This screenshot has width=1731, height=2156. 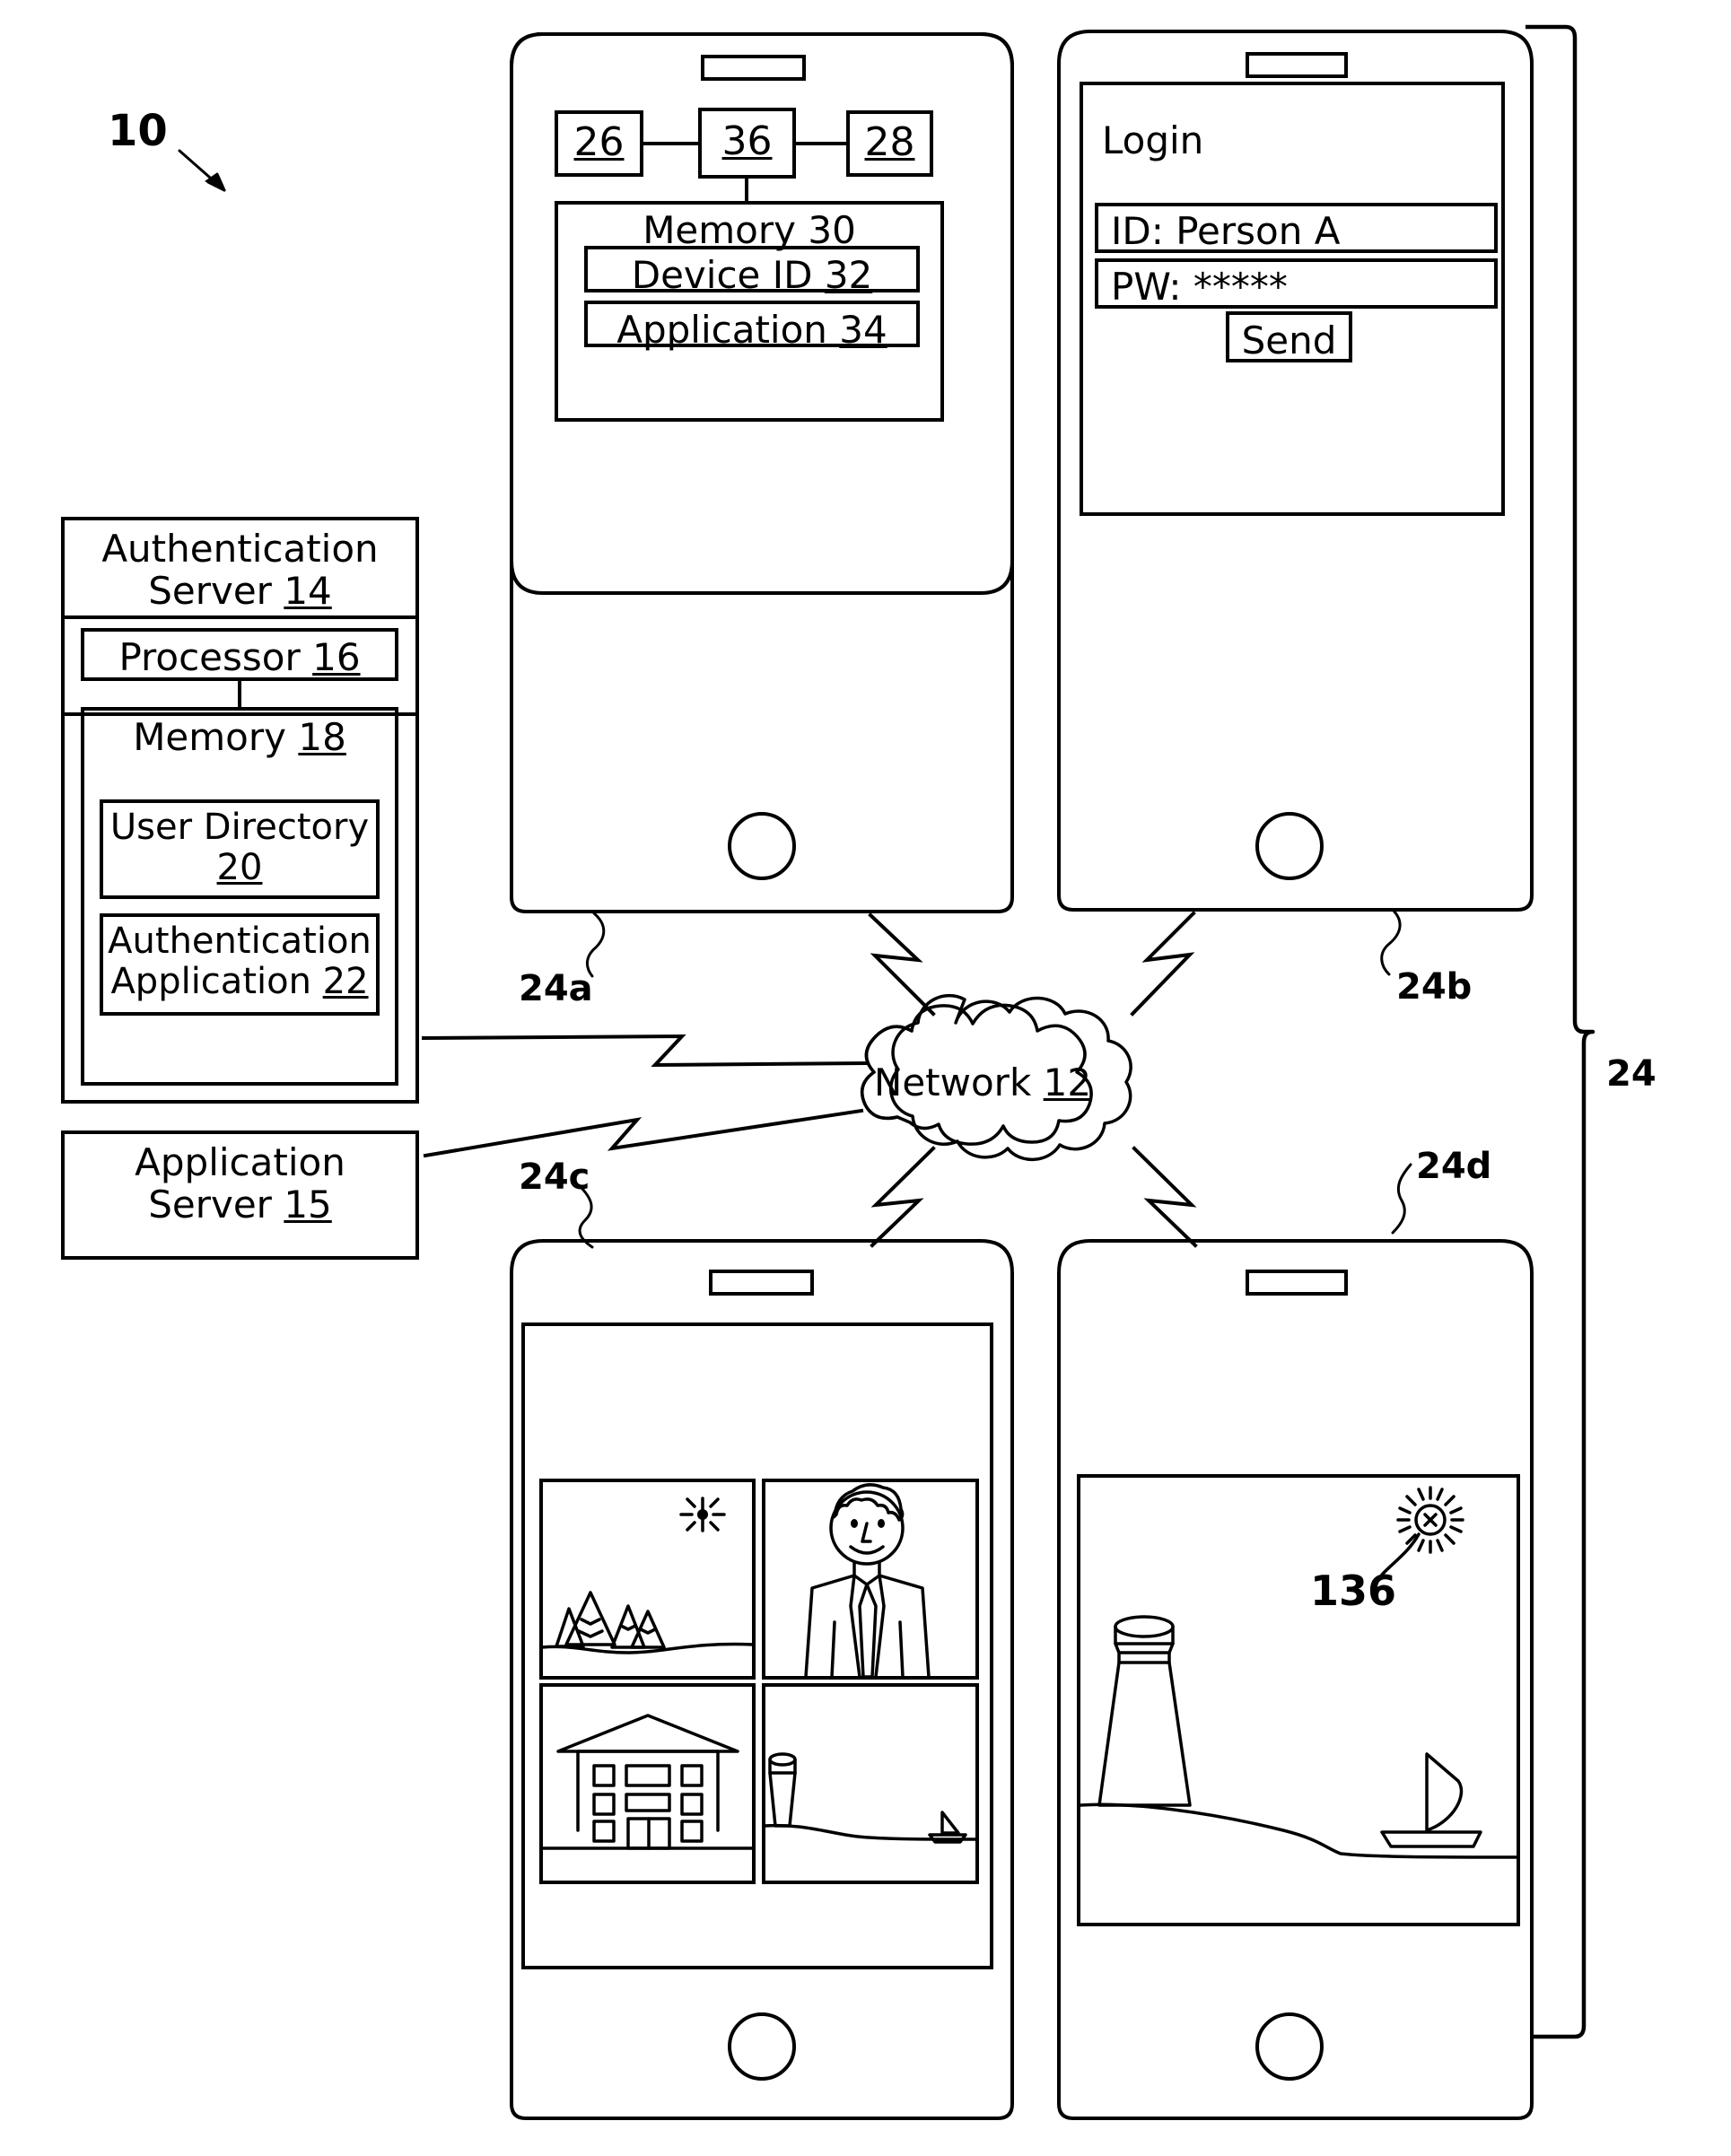 I want to click on leader-24b, so click(x=1391, y=942).